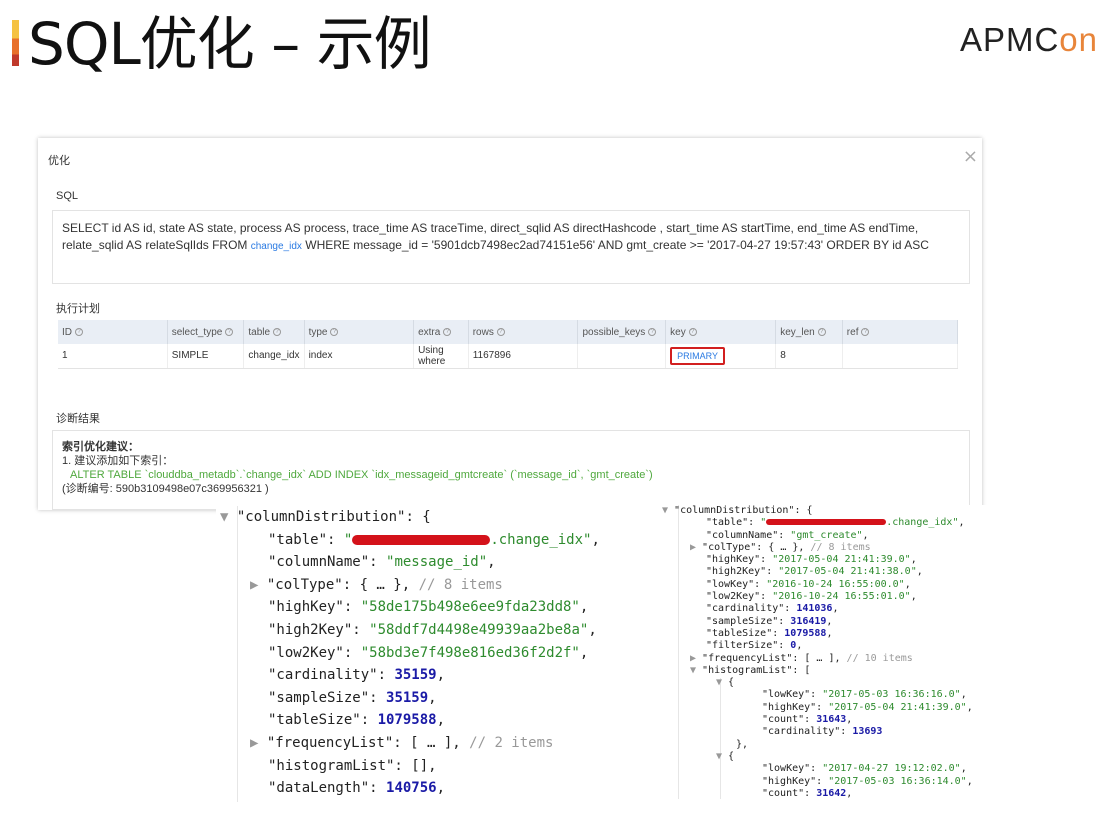 The height and width of the screenshot is (814, 1110). Describe the element at coordinates (59, 161) in the screenshot. I see `dialog-title: 优化` at that location.